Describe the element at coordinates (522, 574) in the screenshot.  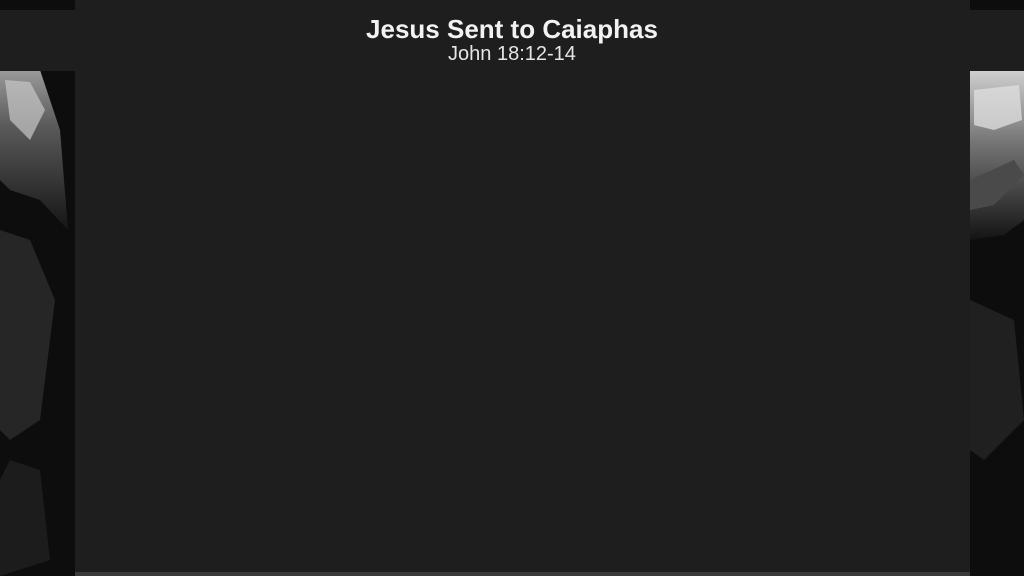
I see `bottom-edge` at that location.